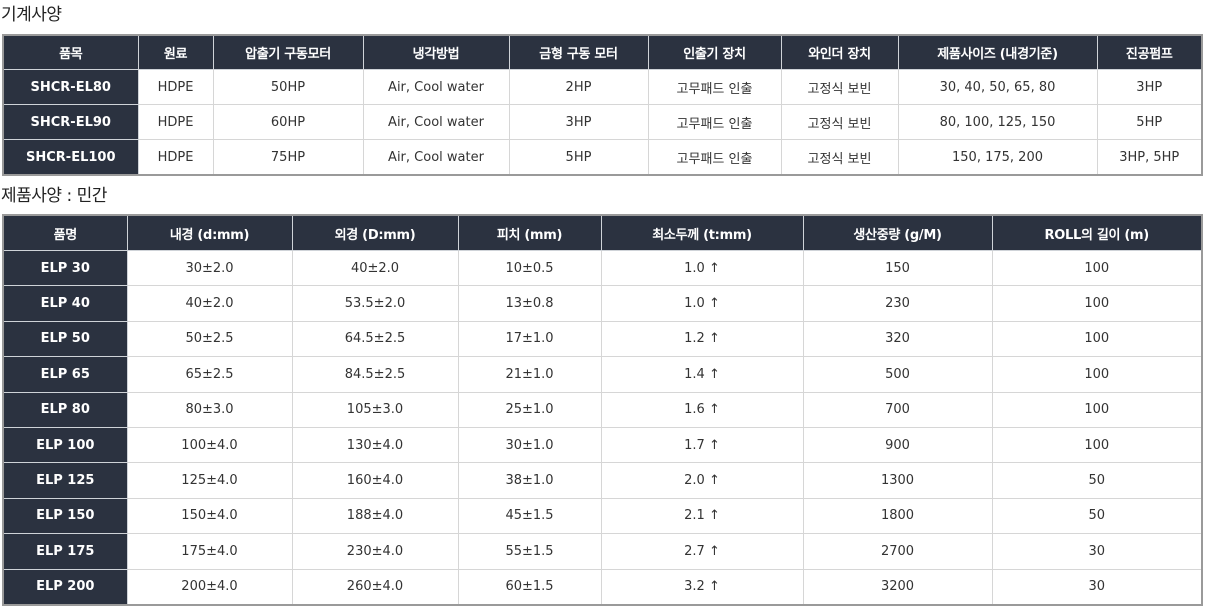 This screenshot has height=614, width=1206. What do you see at coordinates (31, 15) in the screenshot?
I see `machine-spec-title: 기계사양` at bounding box center [31, 15].